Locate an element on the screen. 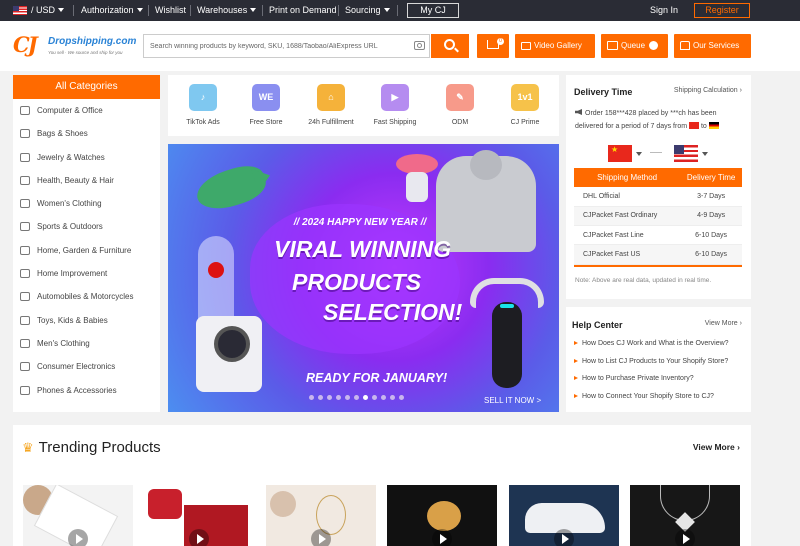 The width and height of the screenshot is (800, 546). massager-body is located at coordinates (507, 345).